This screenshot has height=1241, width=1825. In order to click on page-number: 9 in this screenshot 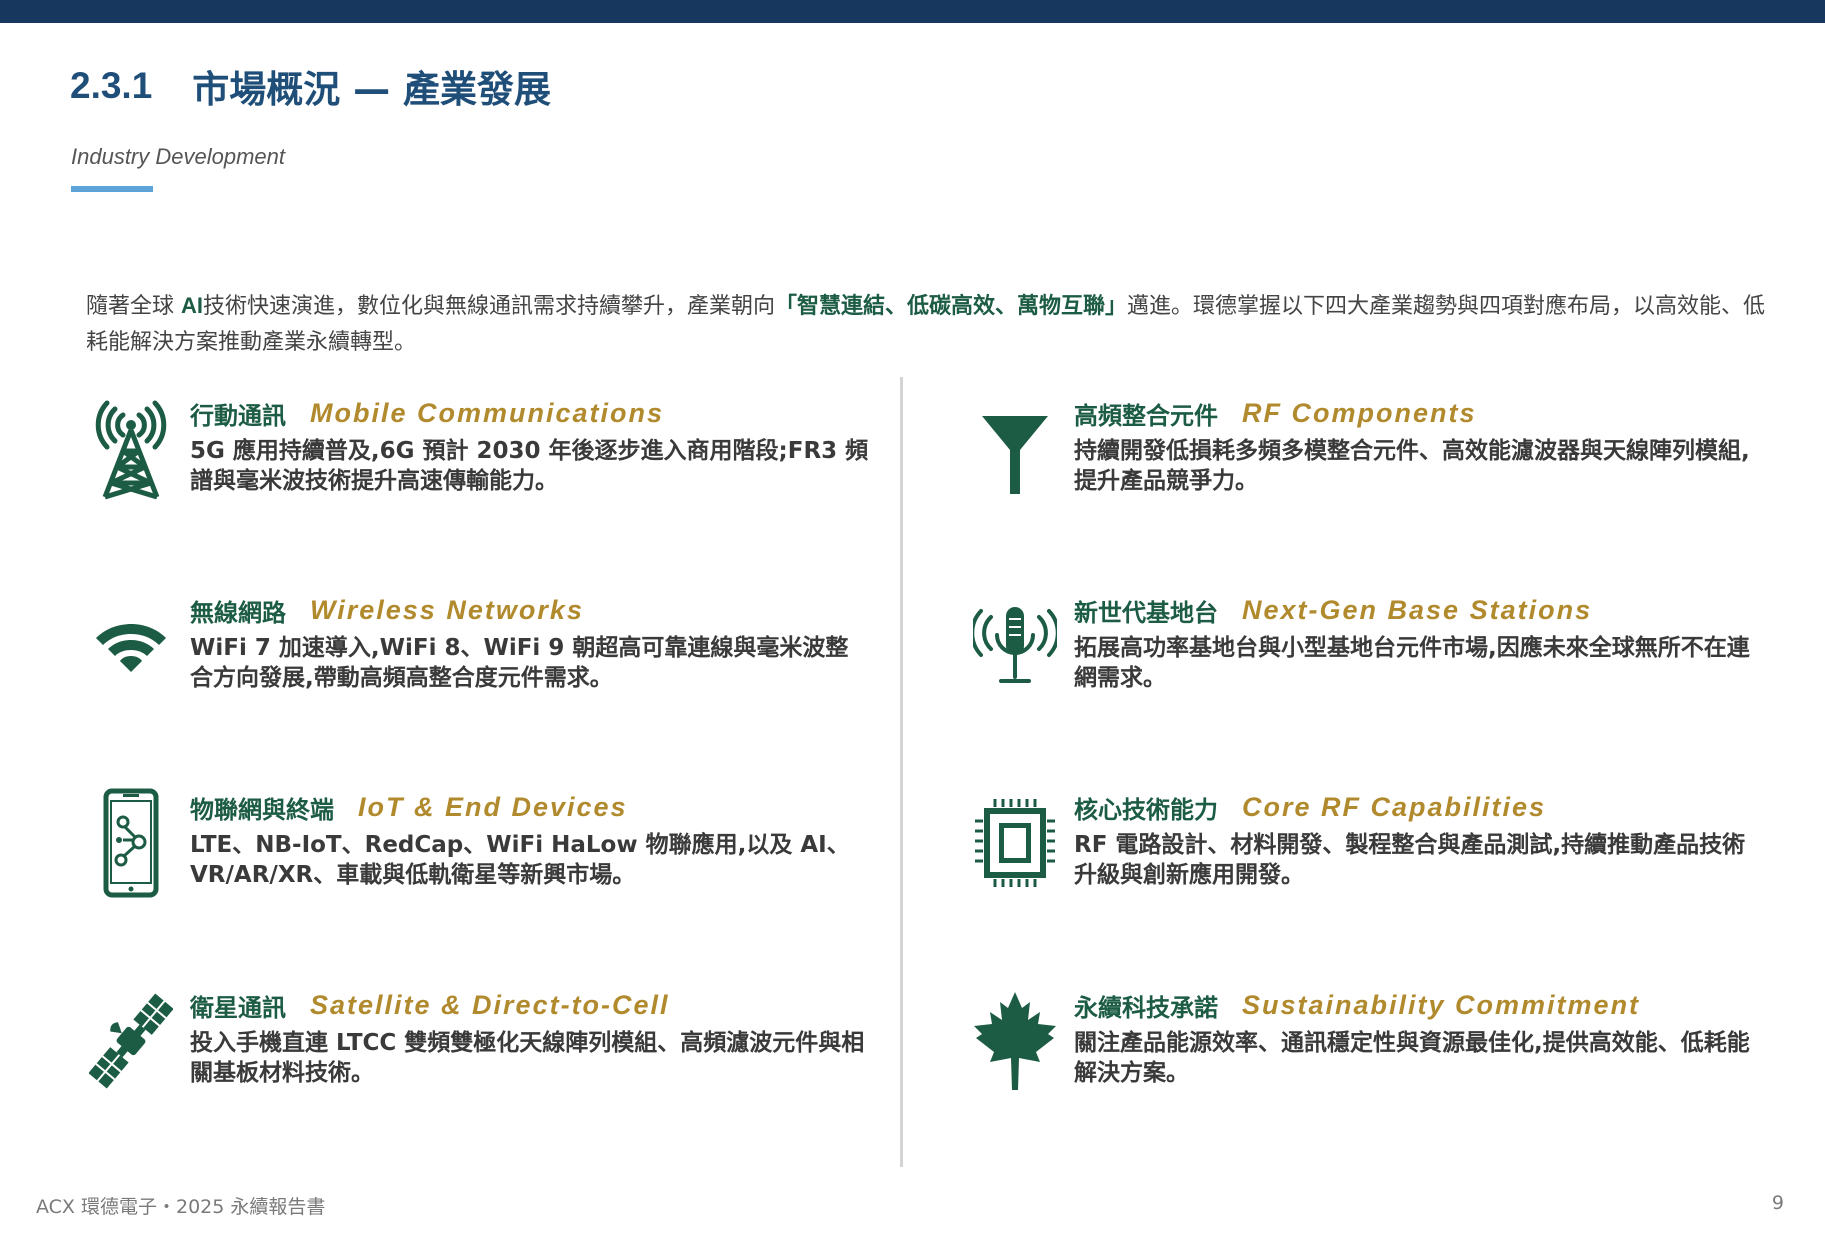, I will do `click(1777, 1203)`.